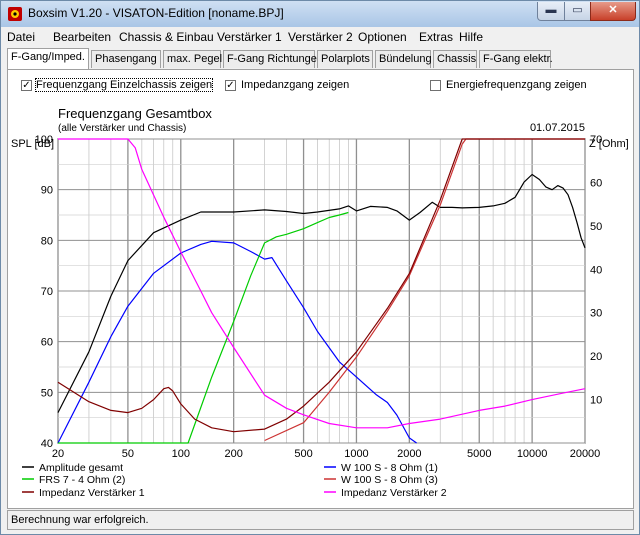 Image resolution: width=640 pixels, height=535 pixels. I want to click on legend-label: Impedanz Verstärker 1, so click(92, 493).